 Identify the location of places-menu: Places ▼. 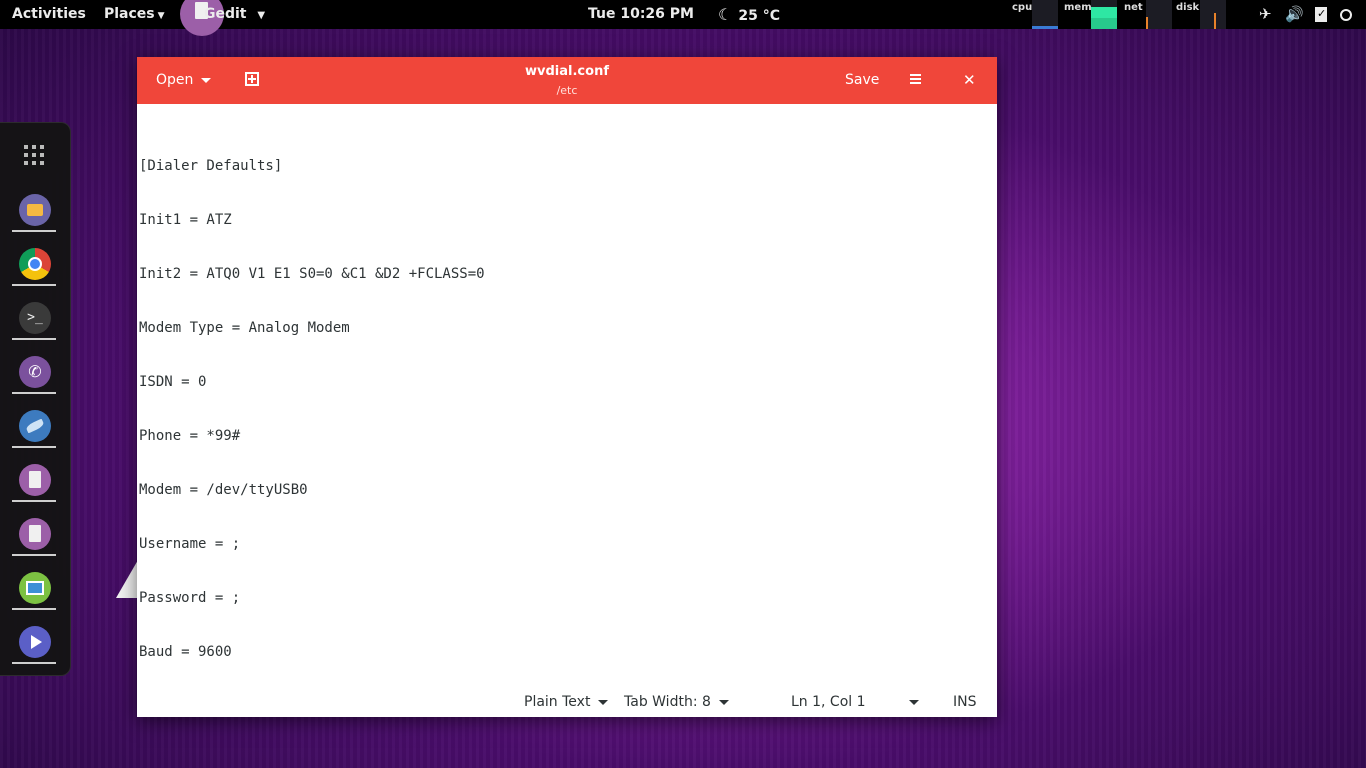
(134, 14).